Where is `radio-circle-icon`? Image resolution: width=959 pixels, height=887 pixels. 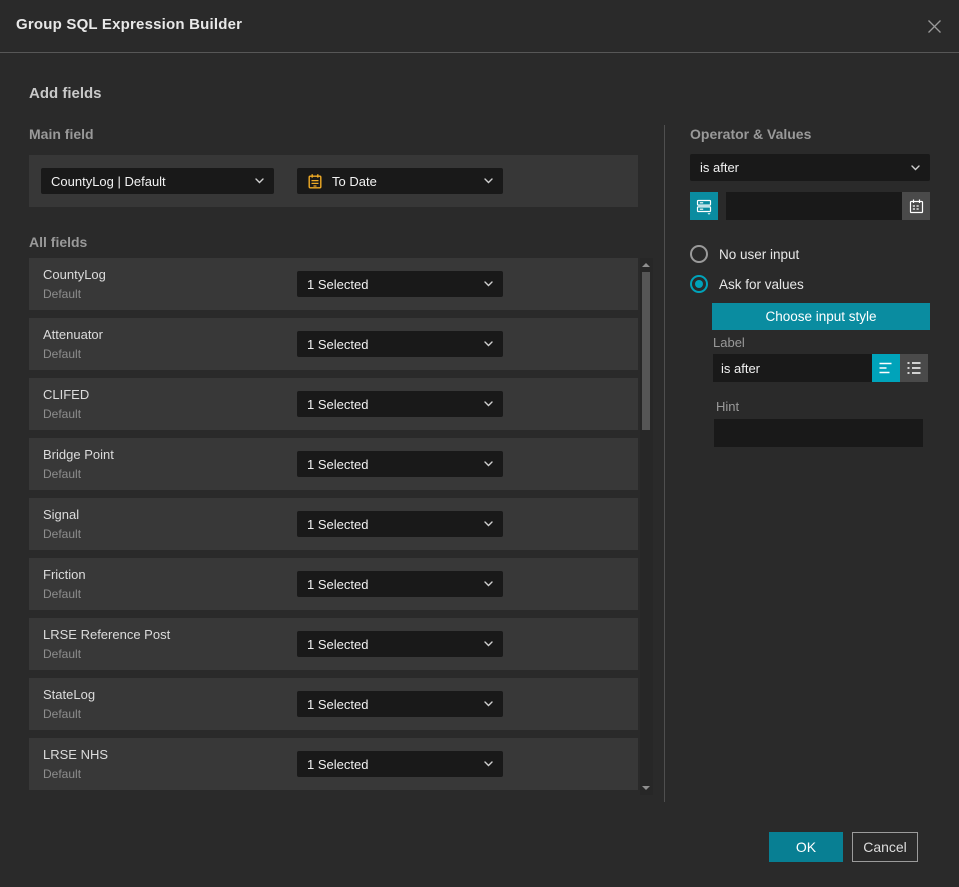
radio-circle-icon is located at coordinates (699, 254).